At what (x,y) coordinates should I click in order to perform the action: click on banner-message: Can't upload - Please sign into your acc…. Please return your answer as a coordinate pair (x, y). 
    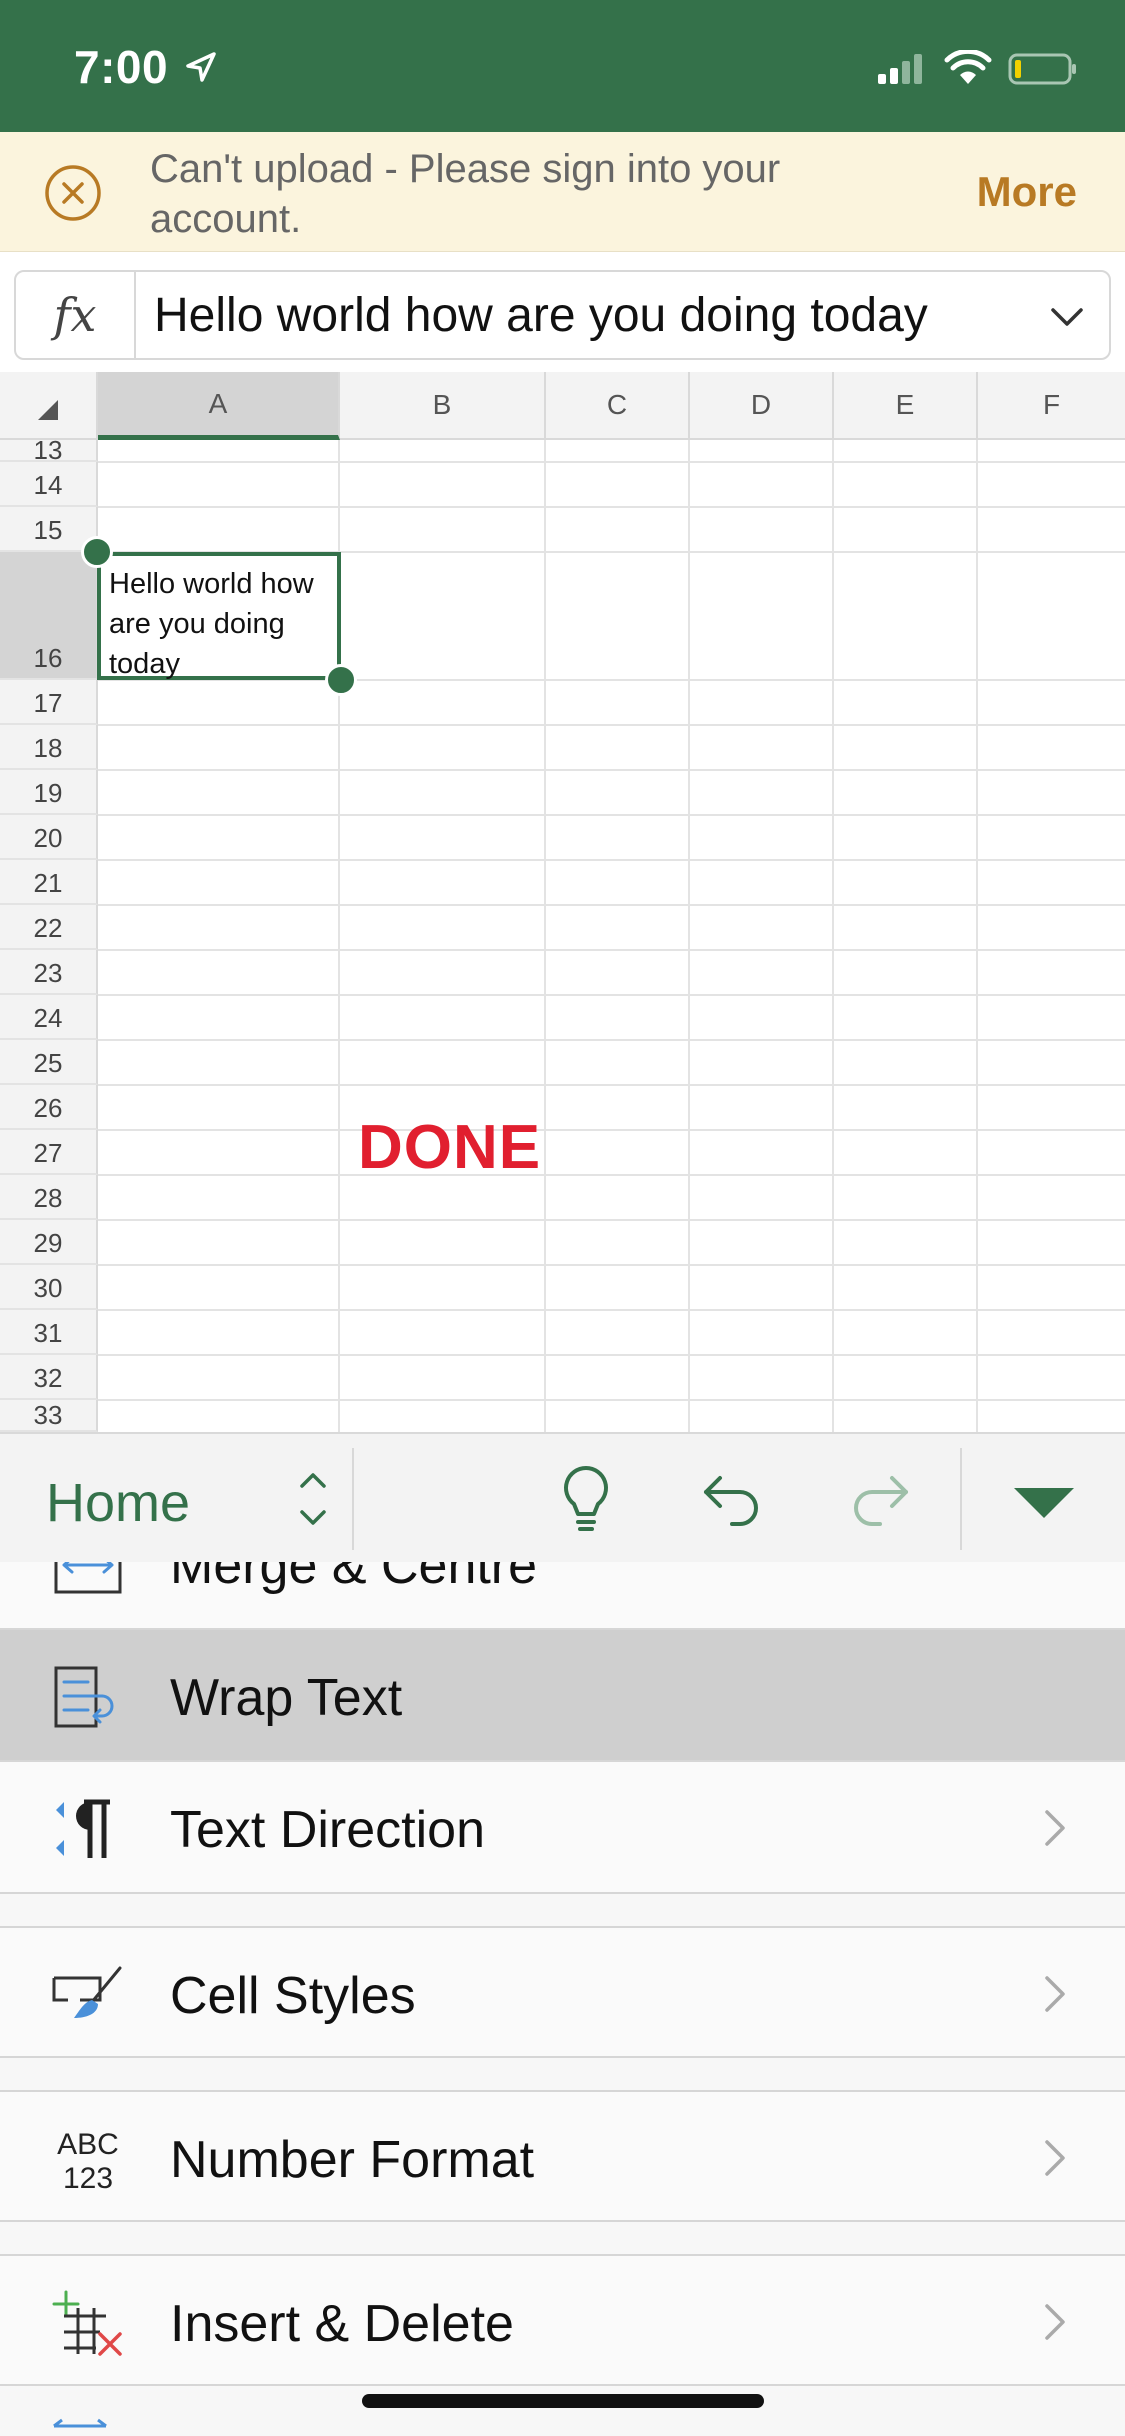
    Looking at the image, I should click on (465, 194).